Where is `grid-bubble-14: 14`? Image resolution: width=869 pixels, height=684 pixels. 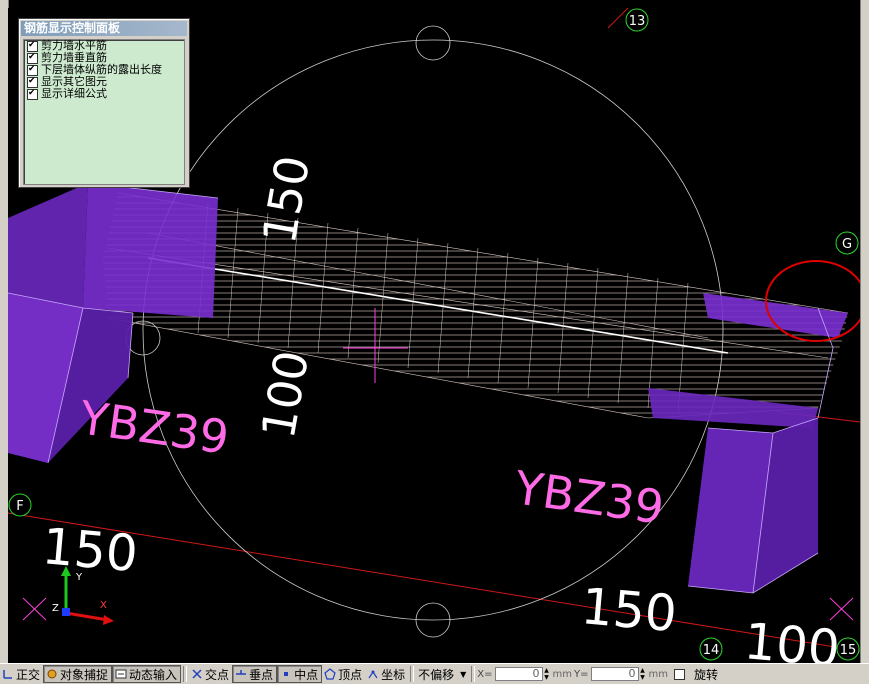 grid-bubble-14: 14 is located at coordinates (711, 649).